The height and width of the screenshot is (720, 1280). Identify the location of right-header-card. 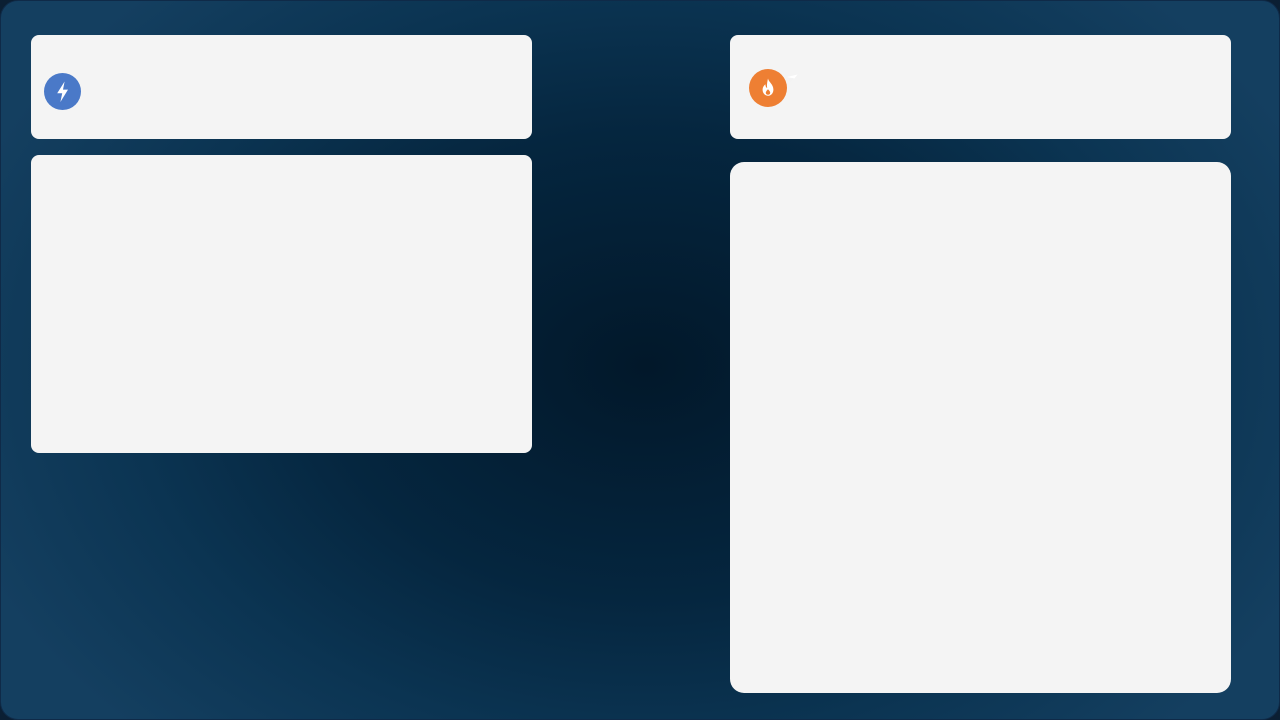
(980, 87).